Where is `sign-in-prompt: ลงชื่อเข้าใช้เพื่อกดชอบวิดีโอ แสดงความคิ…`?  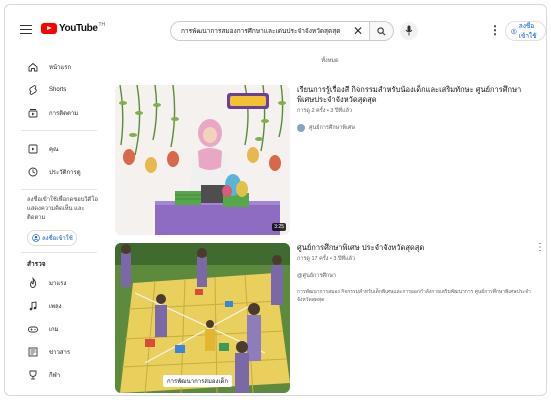 sign-in-prompt: ลงชื่อเข้าใช้เพื่อกดชอบวิดีโอ แสดงความคิ… is located at coordinates (63, 209).